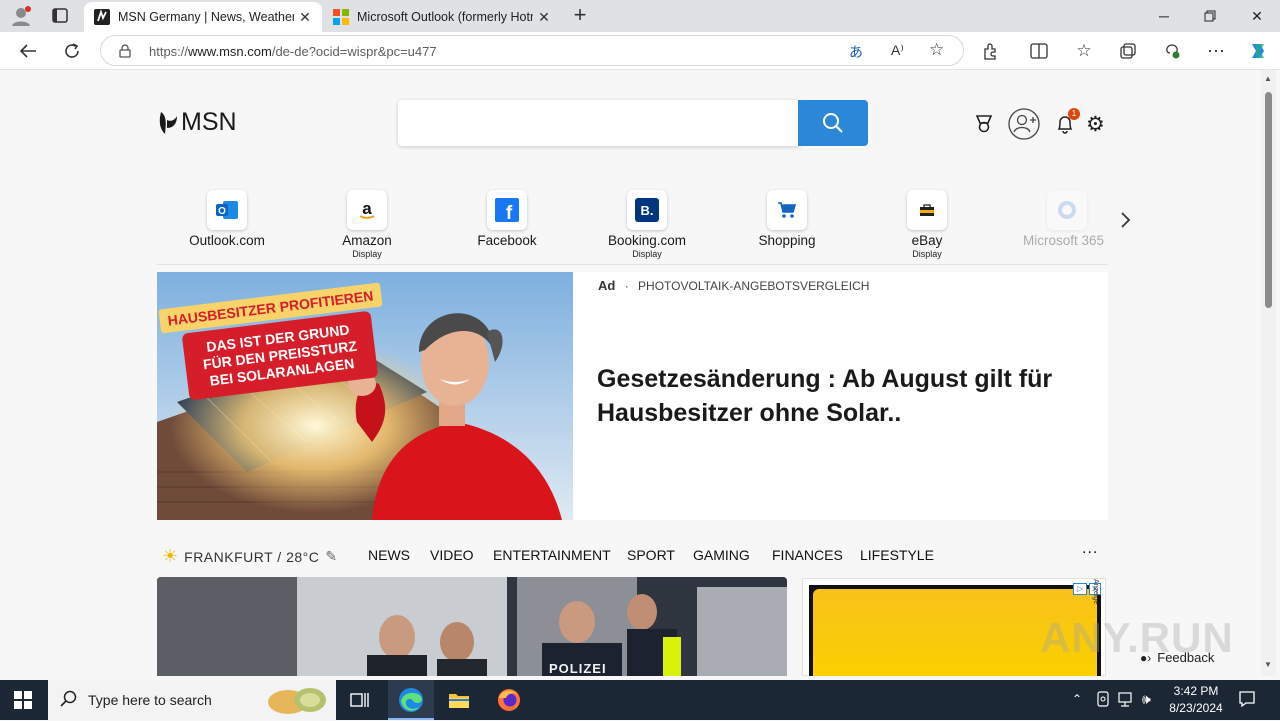 Image resolution: width=1280 pixels, height=721 pixels. Describe the element at coordinates (1258, 51) in the screenshot. I see `copilot-icon` at that location.